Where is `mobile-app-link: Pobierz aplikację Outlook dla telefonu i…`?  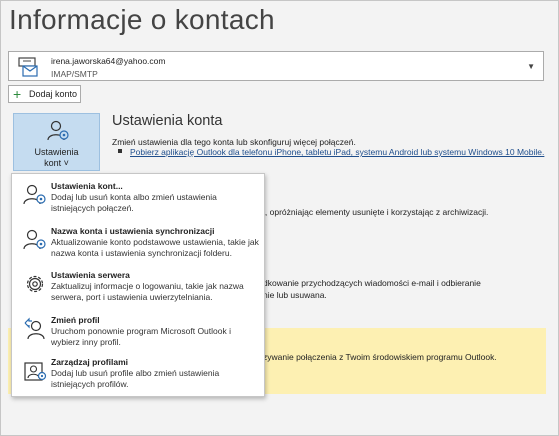
mobile-app-link: Pobierz aplikację Outlook dla telefonu i… is located at coordinates (337, 152).